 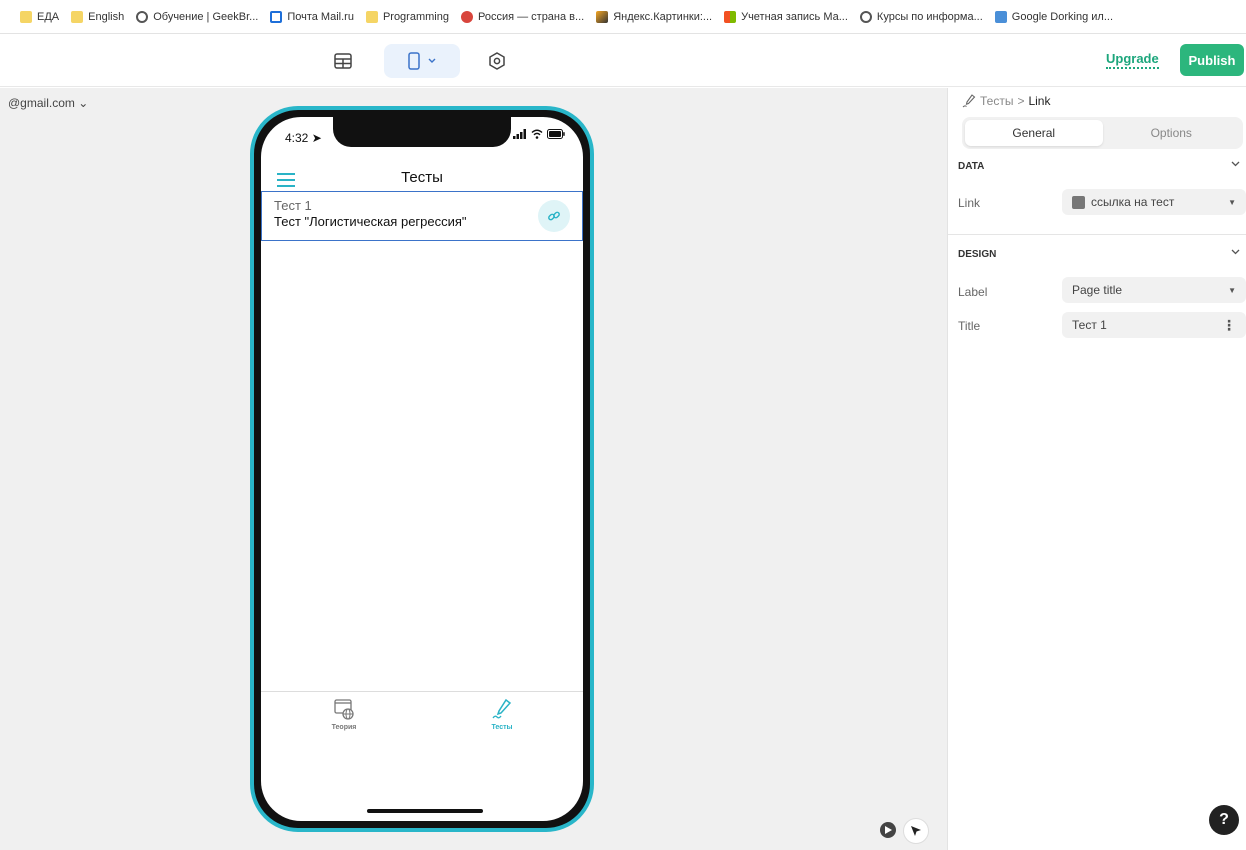 I want to click on panel-tabs: General Options, so click(x=1102, y=133).